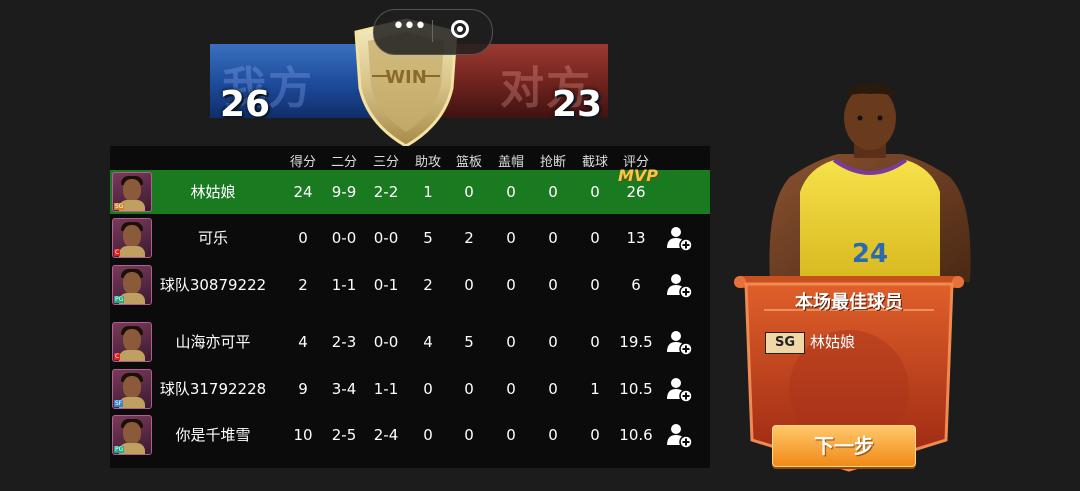 Image resolution: width=1080 pixels, height=491 pixels. Describe the element at coordinates (636, 389) in the screenshot. I see `stat-cell: 10.5` at that location.